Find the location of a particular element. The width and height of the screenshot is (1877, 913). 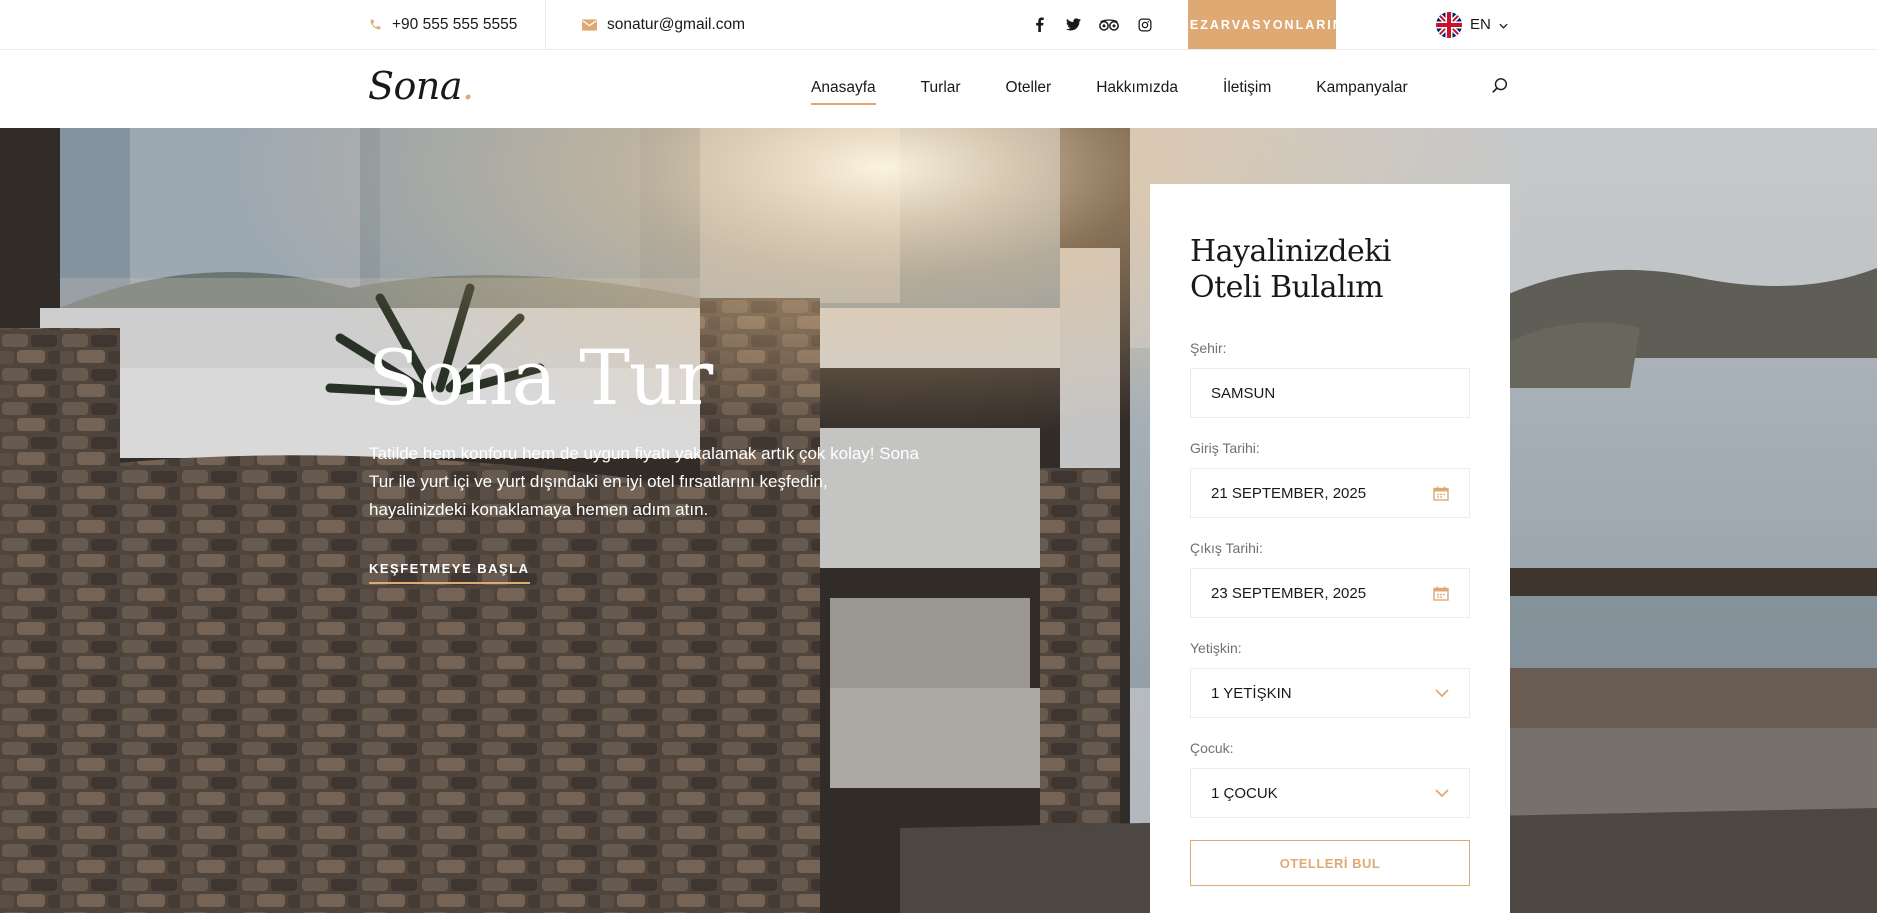

phone-contact: +90 555 555 5555 is located at coordinates (443, 24).